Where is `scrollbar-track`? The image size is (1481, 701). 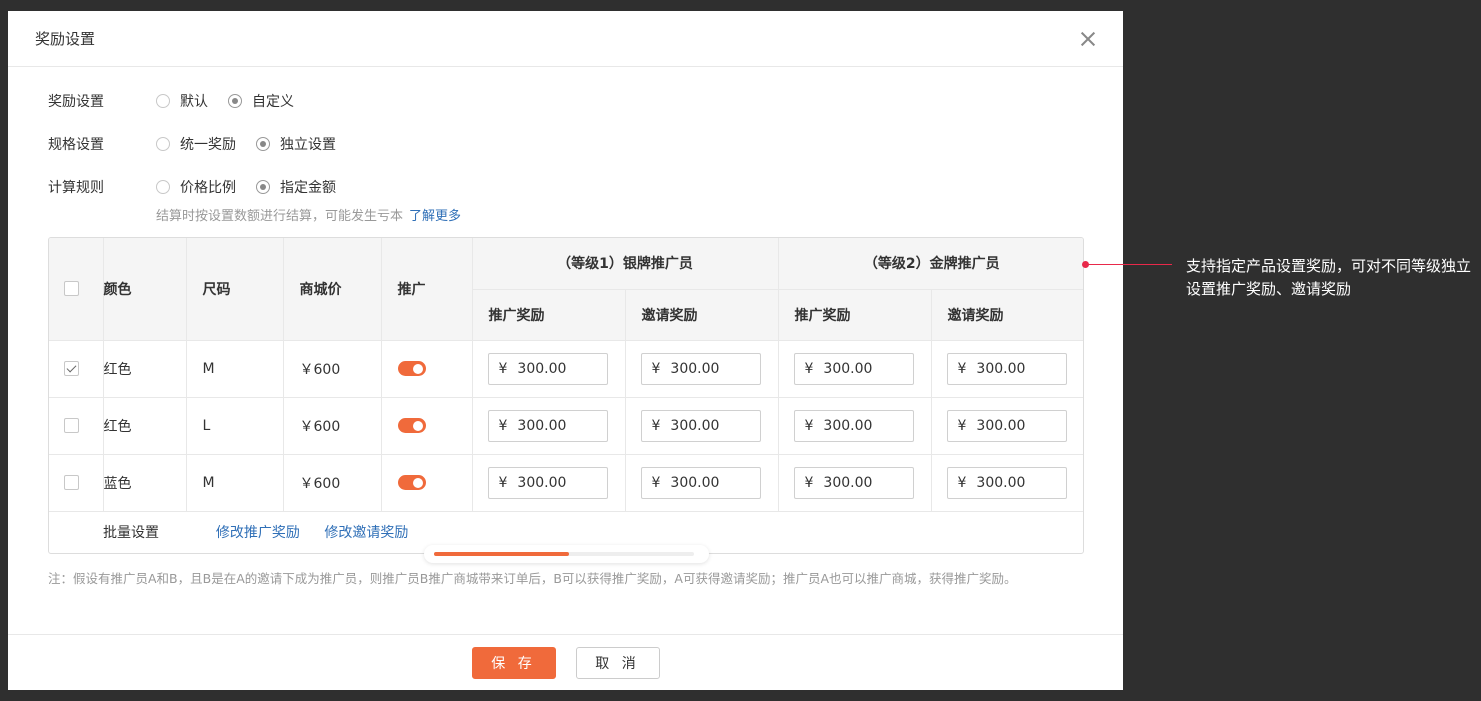
scrollbar-track is located at coordinates (564, 554).